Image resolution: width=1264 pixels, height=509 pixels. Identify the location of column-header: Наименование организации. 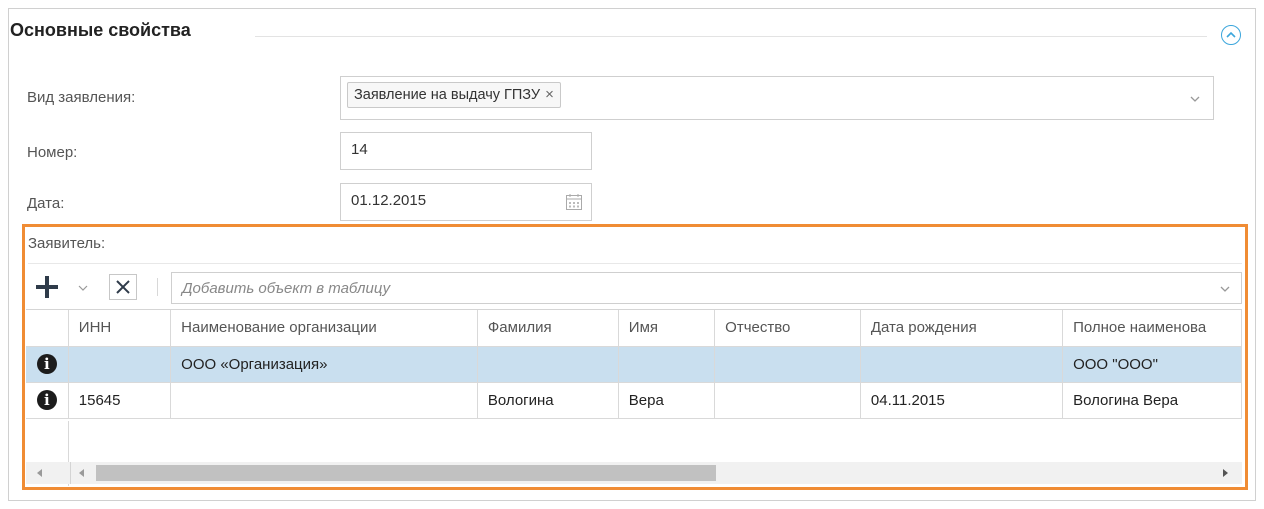
(324, 328).